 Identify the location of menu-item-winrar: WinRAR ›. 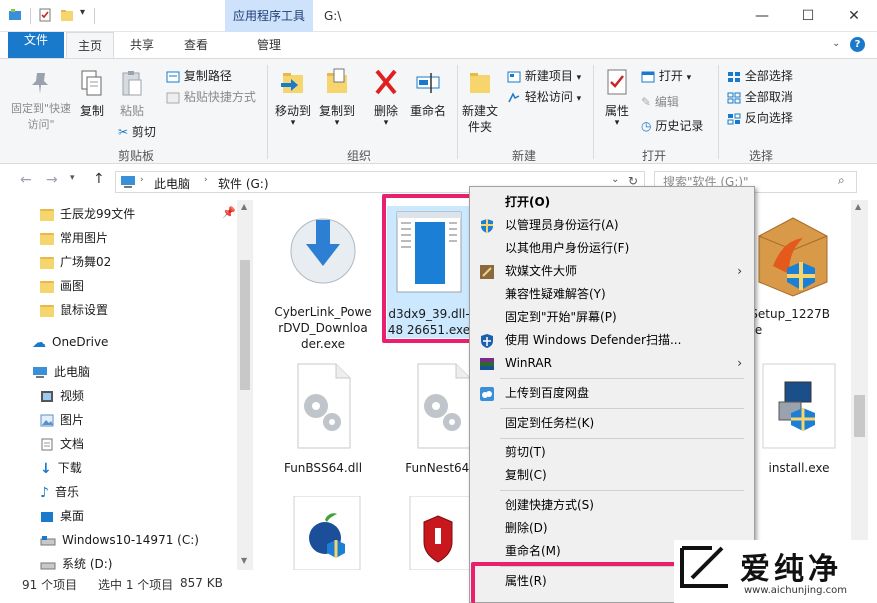
(612, 363).